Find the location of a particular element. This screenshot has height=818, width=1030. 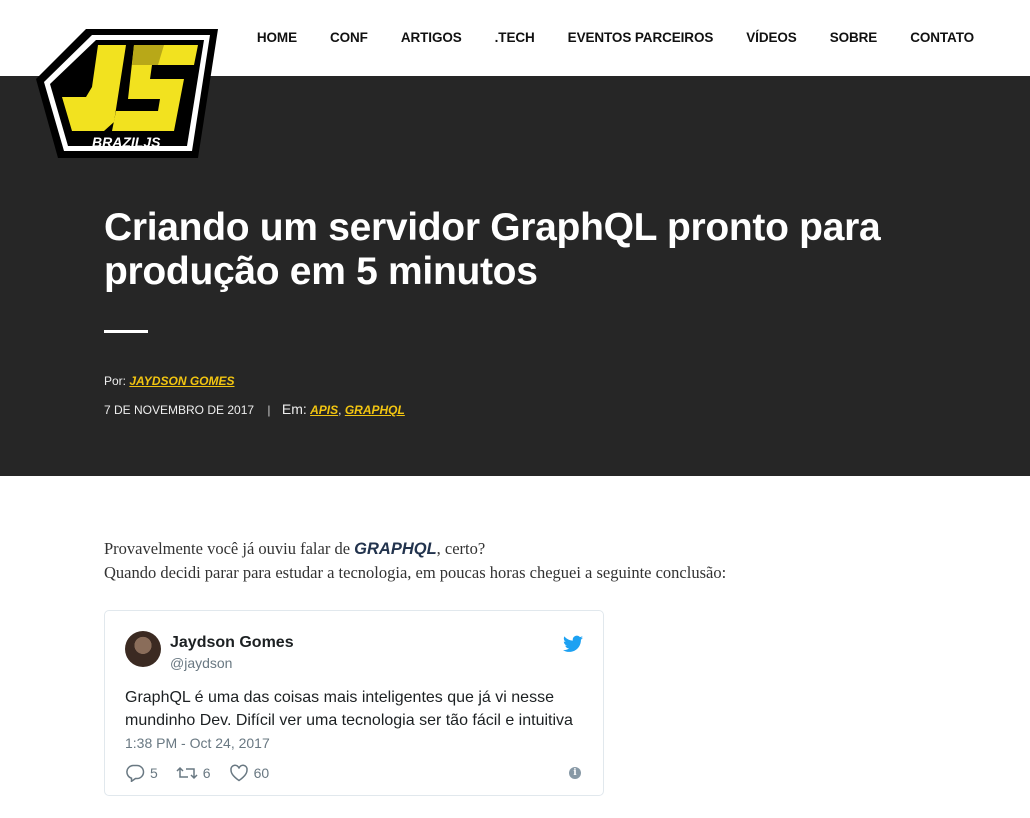

retweet-button: 6 is located at coordinates (193, 773).